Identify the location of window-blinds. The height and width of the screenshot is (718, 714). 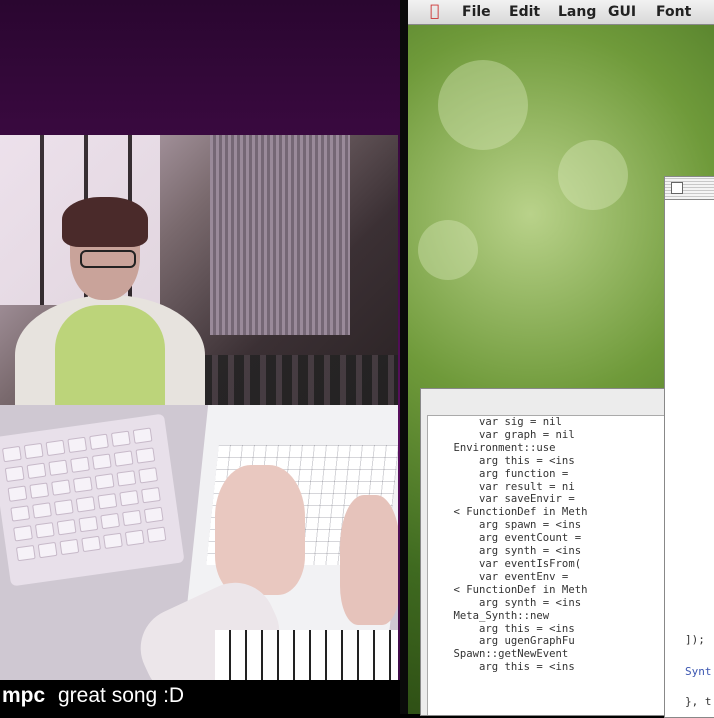
(280, 235).